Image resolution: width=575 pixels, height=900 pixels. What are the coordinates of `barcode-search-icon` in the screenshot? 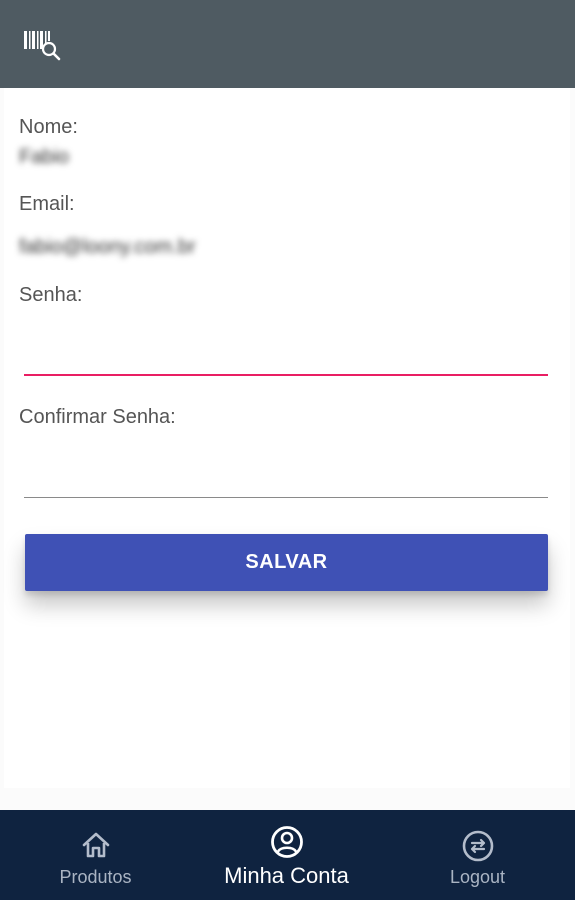 It's located at (42, 46).